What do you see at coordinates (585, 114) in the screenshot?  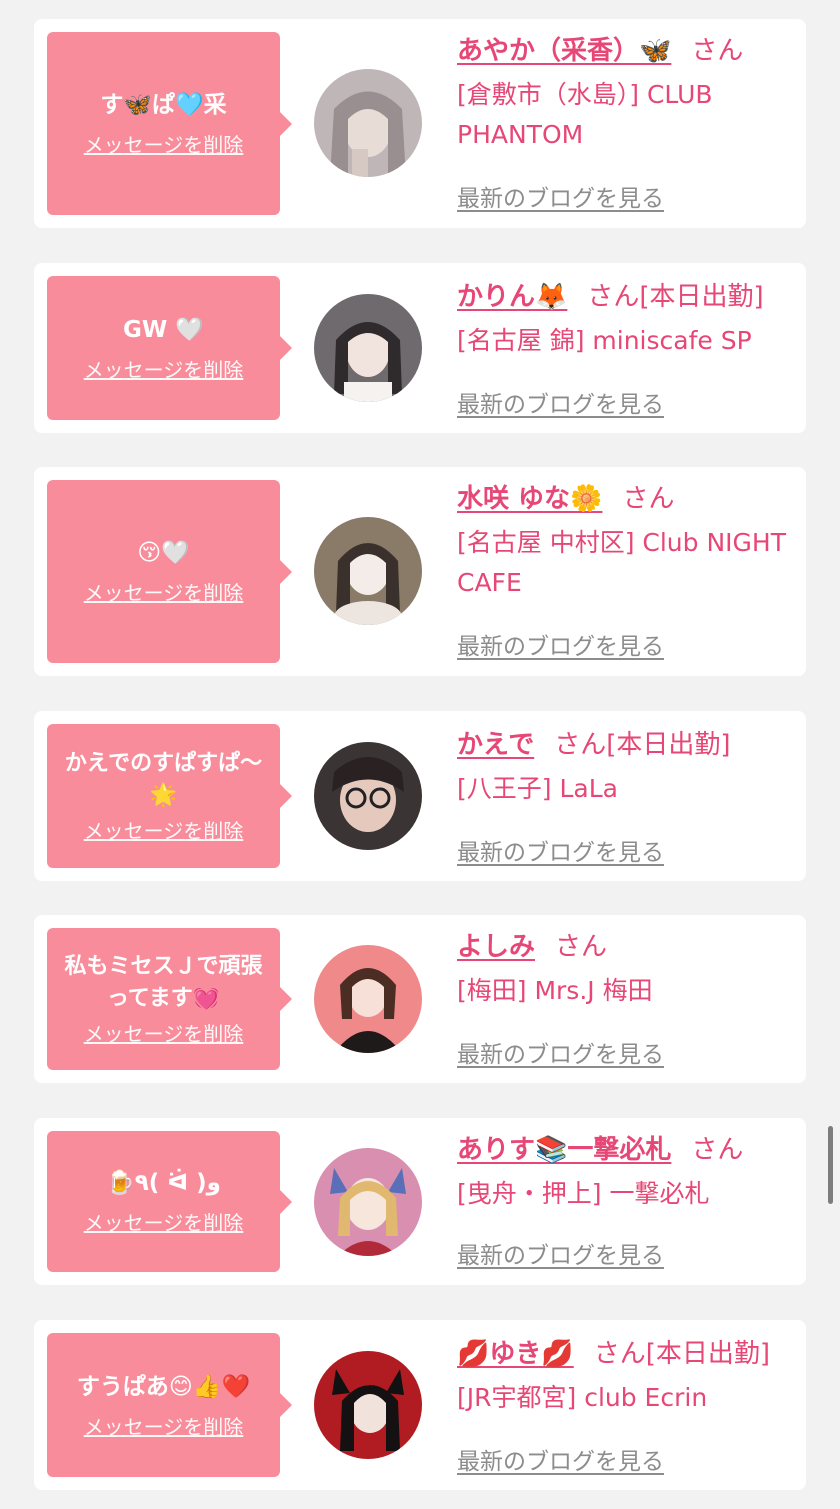 I see `shop-name: [倉敷市（水島）] CLUB PHANTOM` at bounding box center [585, 114].